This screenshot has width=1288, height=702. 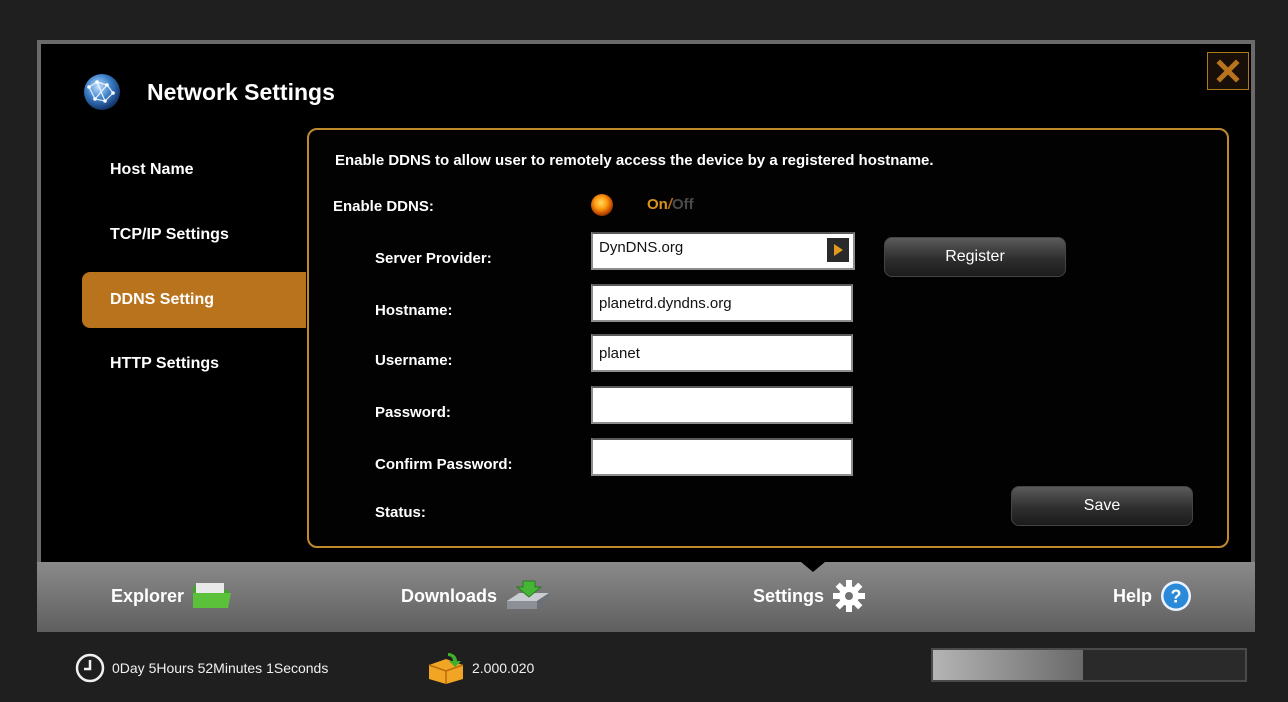 I want to click on help-icon: ?, so click(x=1176, y=596).